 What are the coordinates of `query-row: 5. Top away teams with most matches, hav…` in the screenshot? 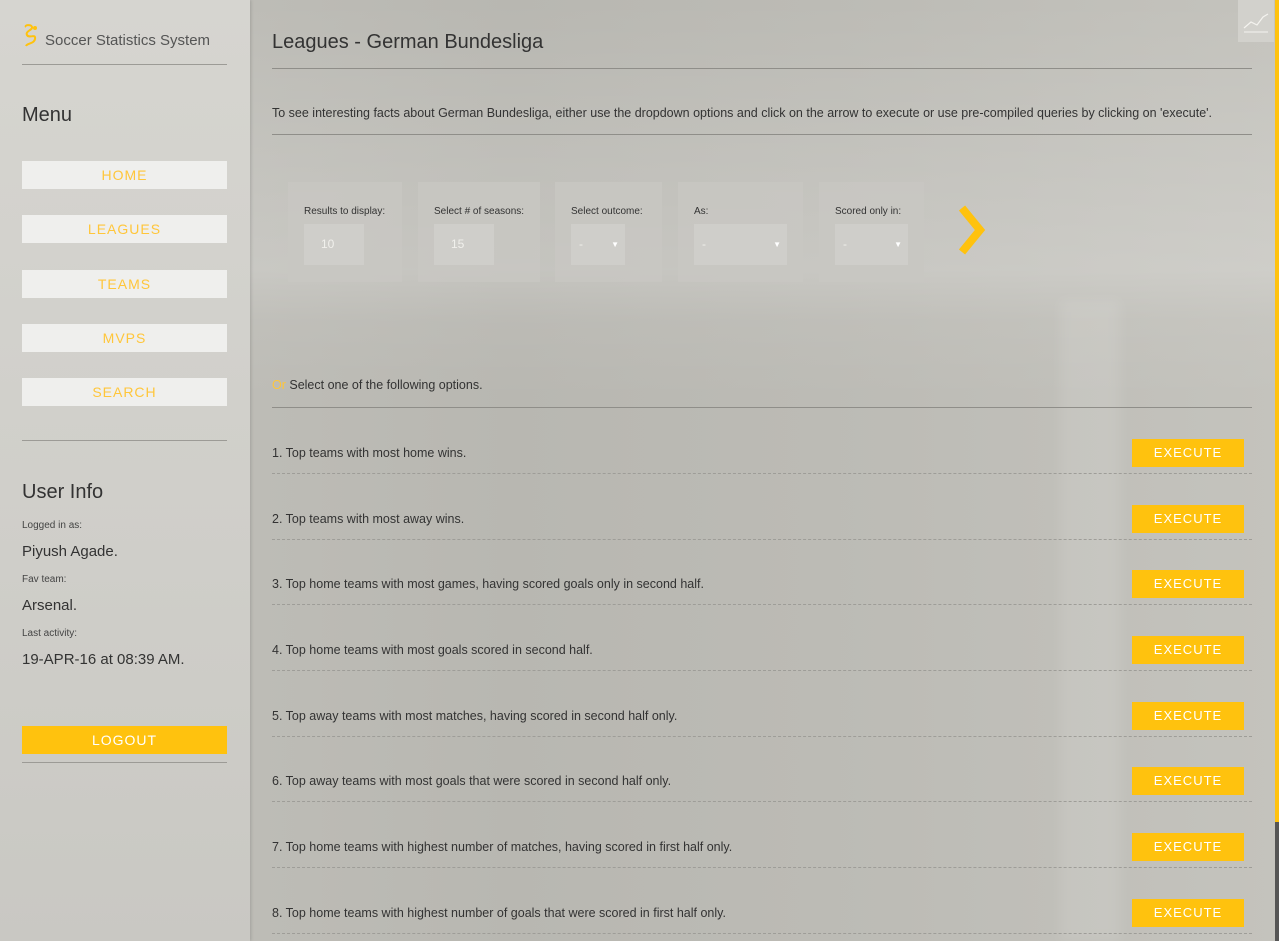 It's located at (762, 719).